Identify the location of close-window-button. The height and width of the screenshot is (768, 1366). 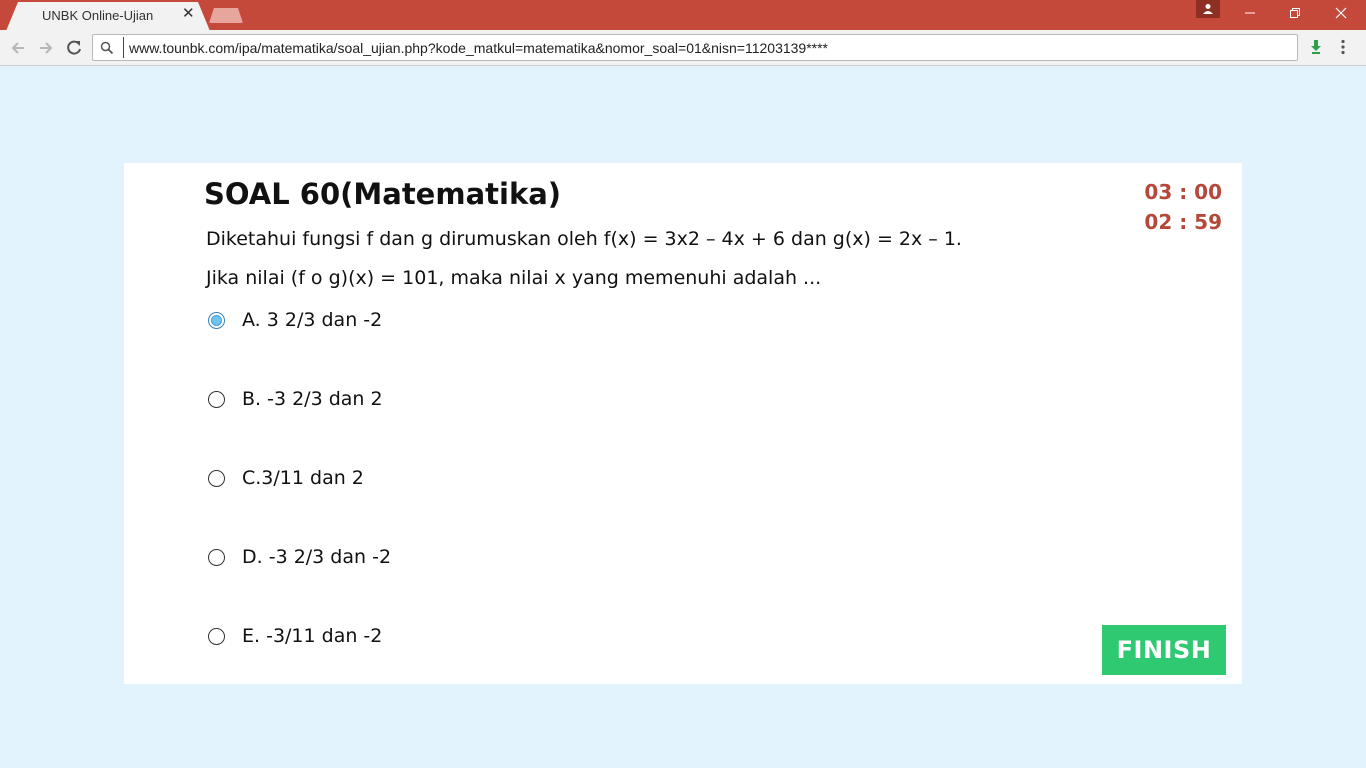
(1341, 13).